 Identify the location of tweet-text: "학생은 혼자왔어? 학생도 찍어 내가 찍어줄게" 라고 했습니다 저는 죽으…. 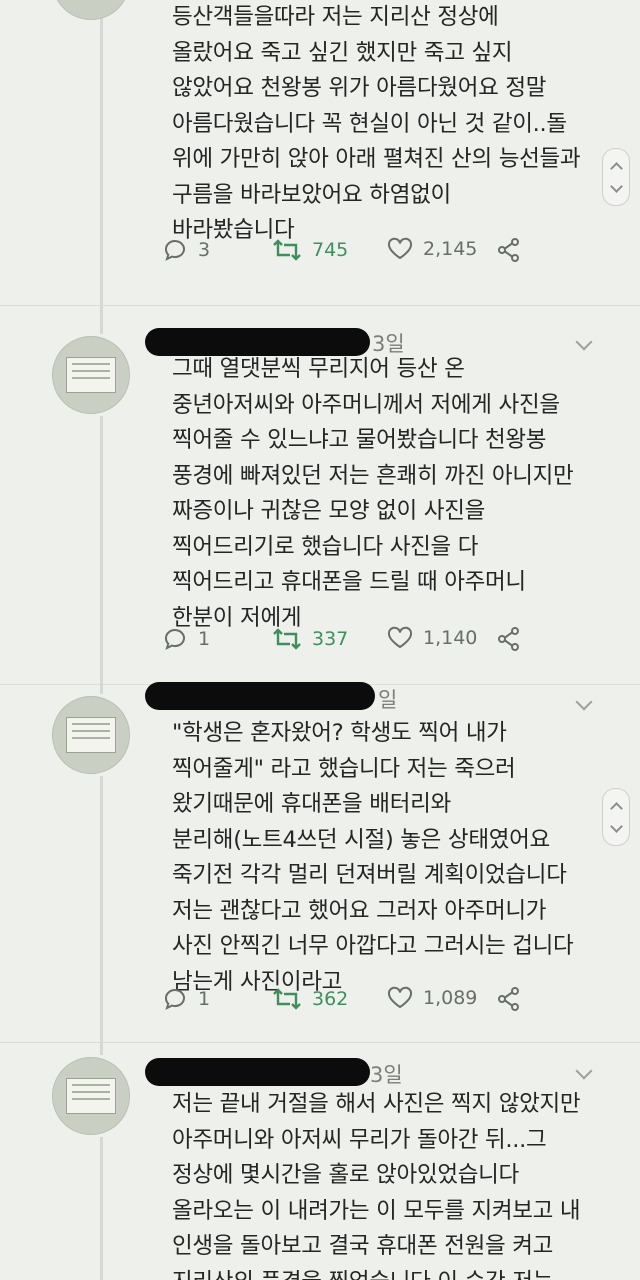
(373, 857).